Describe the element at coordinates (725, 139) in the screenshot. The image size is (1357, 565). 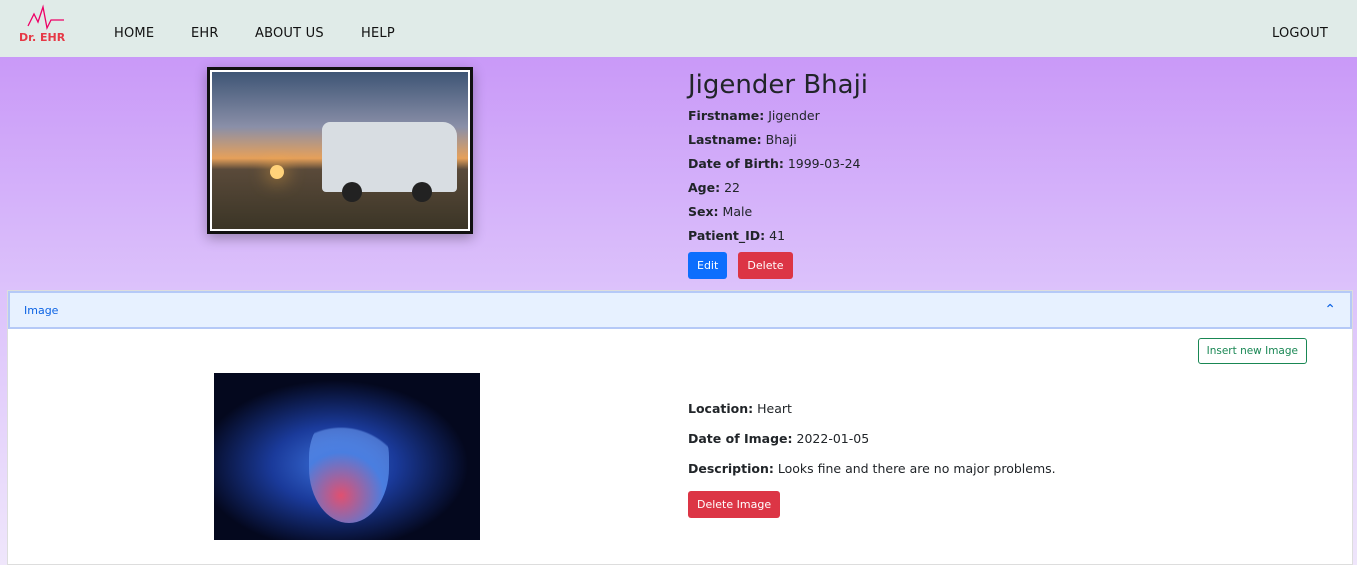
I see `label: Lastname:` at that location.